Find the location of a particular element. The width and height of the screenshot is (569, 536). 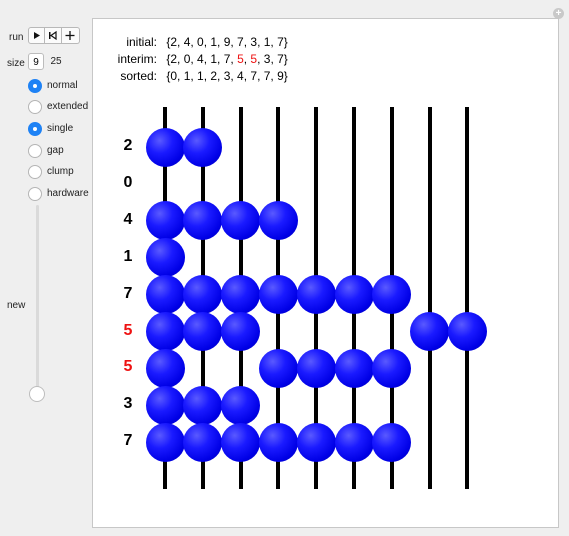

run-label: run is located at coordinates (16, 37).